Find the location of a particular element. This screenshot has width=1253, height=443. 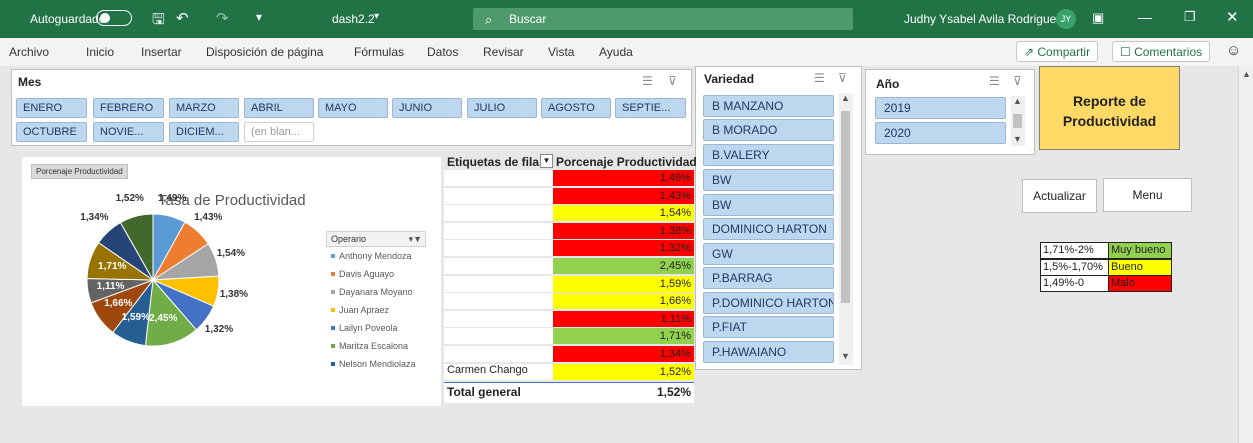

menu-button: Menu is located at coordinates (1147, 195).